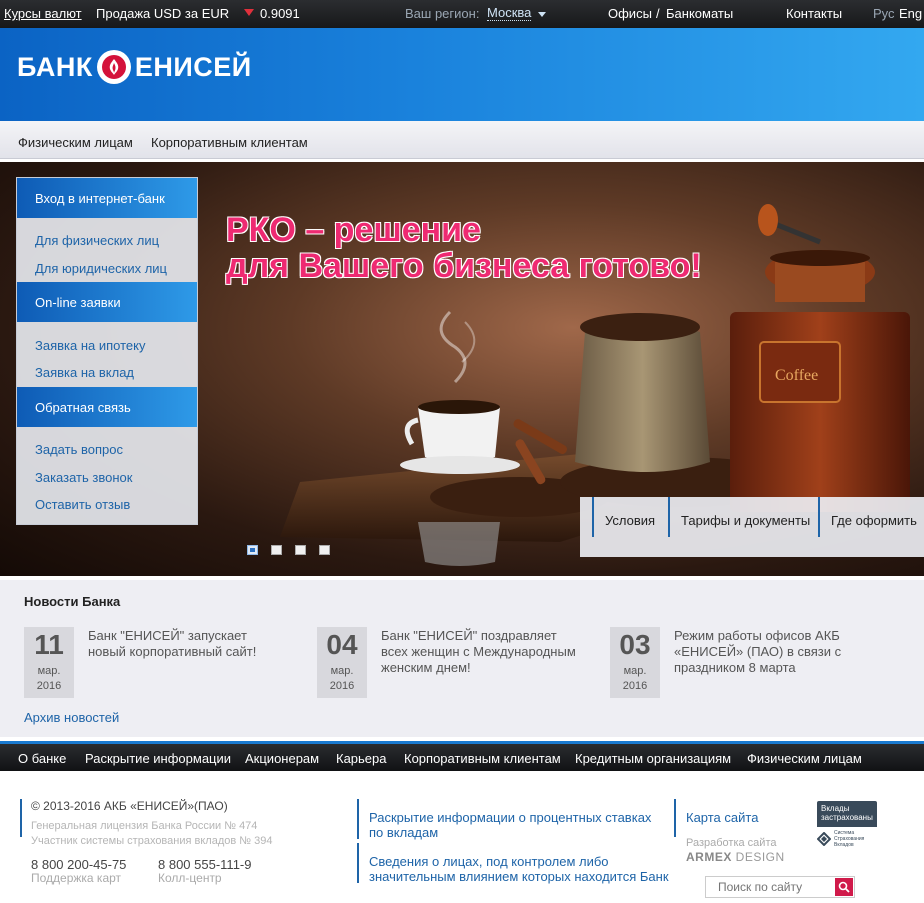  Describe the element at coordinates (79, 449) in the screenshot. I see `link-ask-question: Задать вопрос` at that location.